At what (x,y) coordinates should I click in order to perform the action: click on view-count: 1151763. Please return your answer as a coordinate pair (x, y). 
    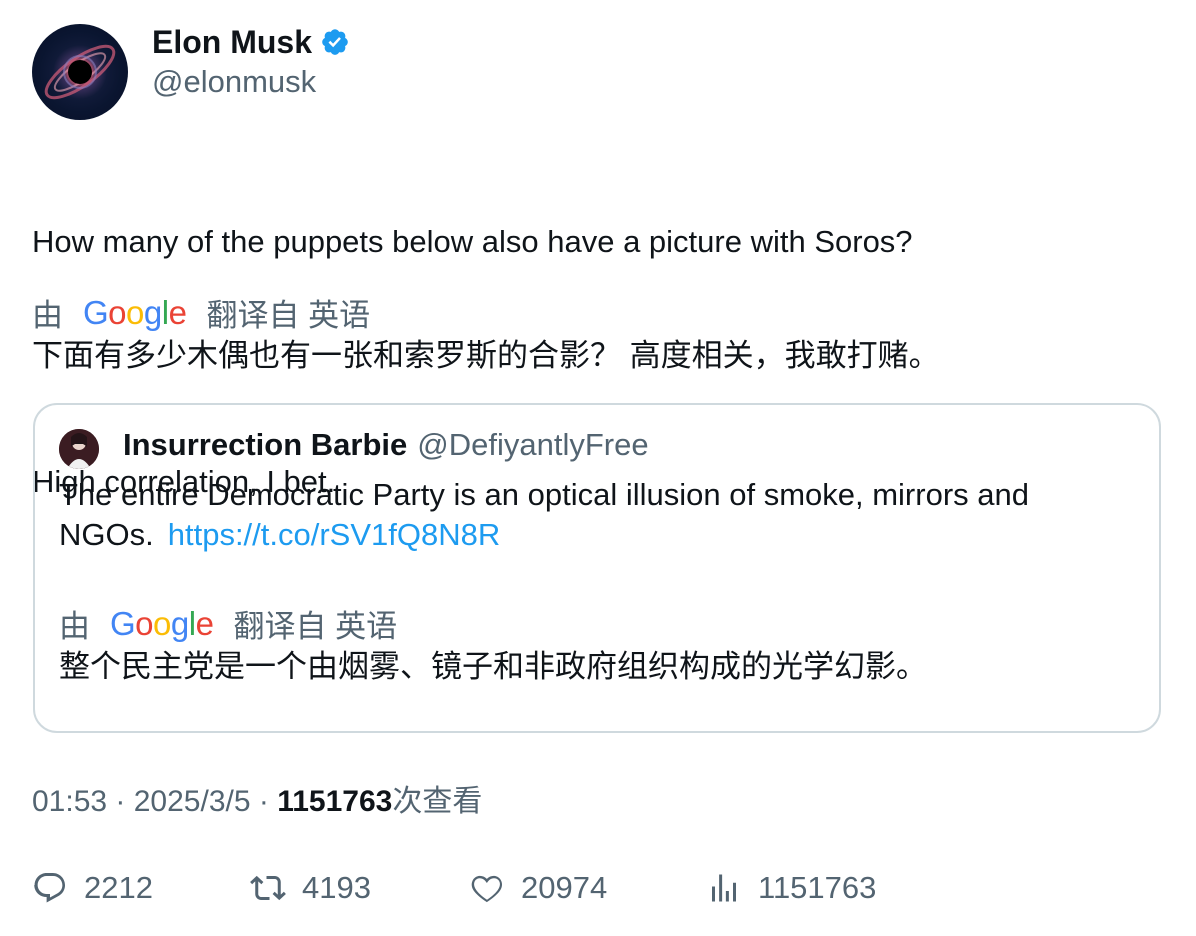
    Looking at the image, I should click on (335, 801).